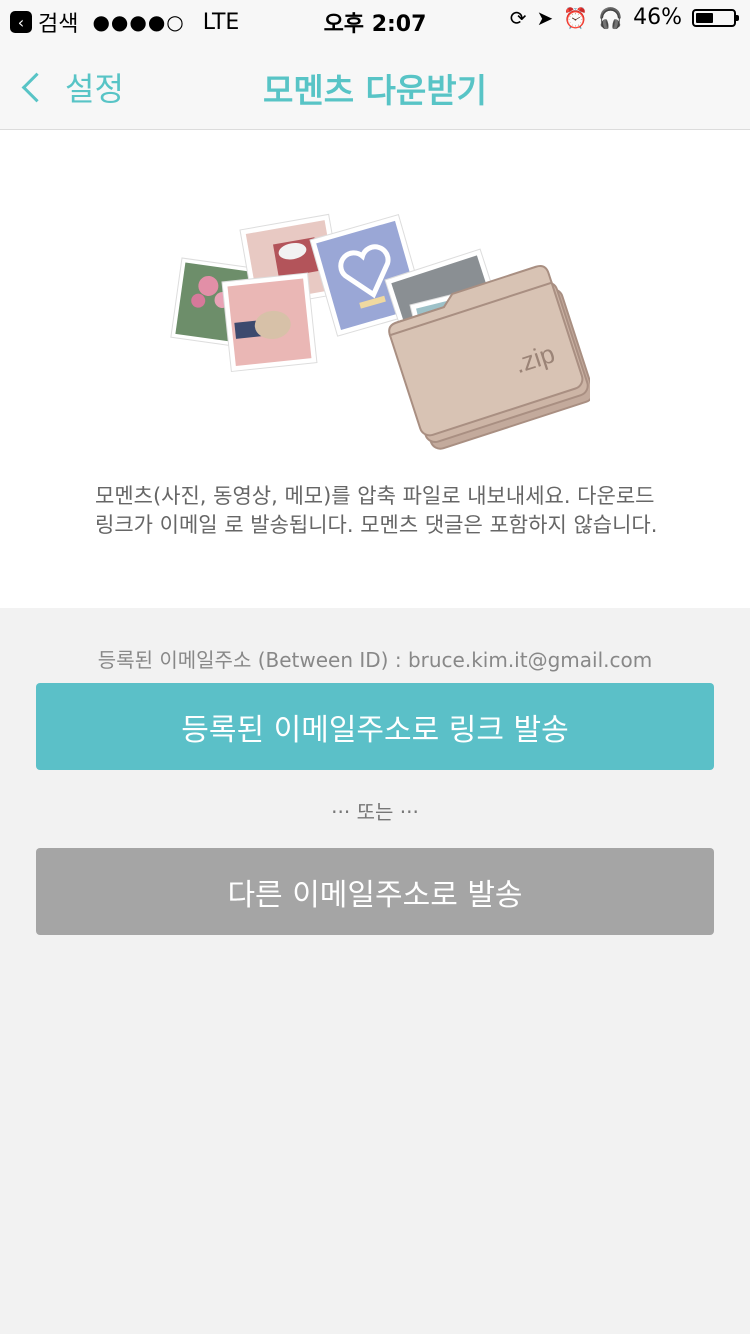  Describe the element at coordinates (576, 17) in the screenshot. I see `alarm-icon: ⏰` at that location.